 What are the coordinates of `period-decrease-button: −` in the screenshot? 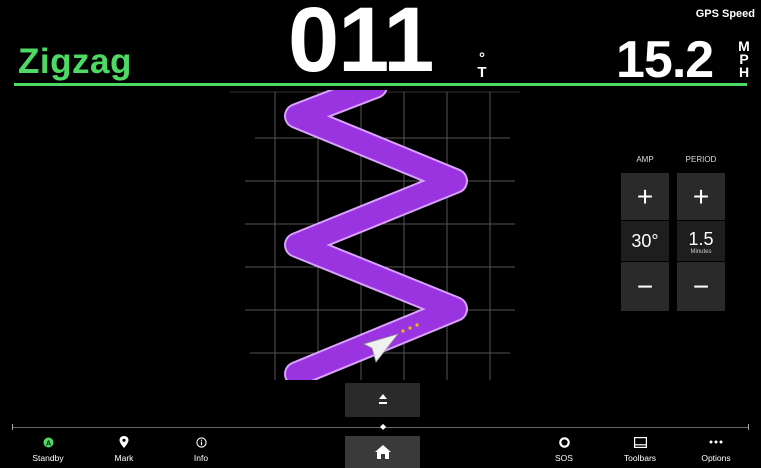 It's located at (701, 286).